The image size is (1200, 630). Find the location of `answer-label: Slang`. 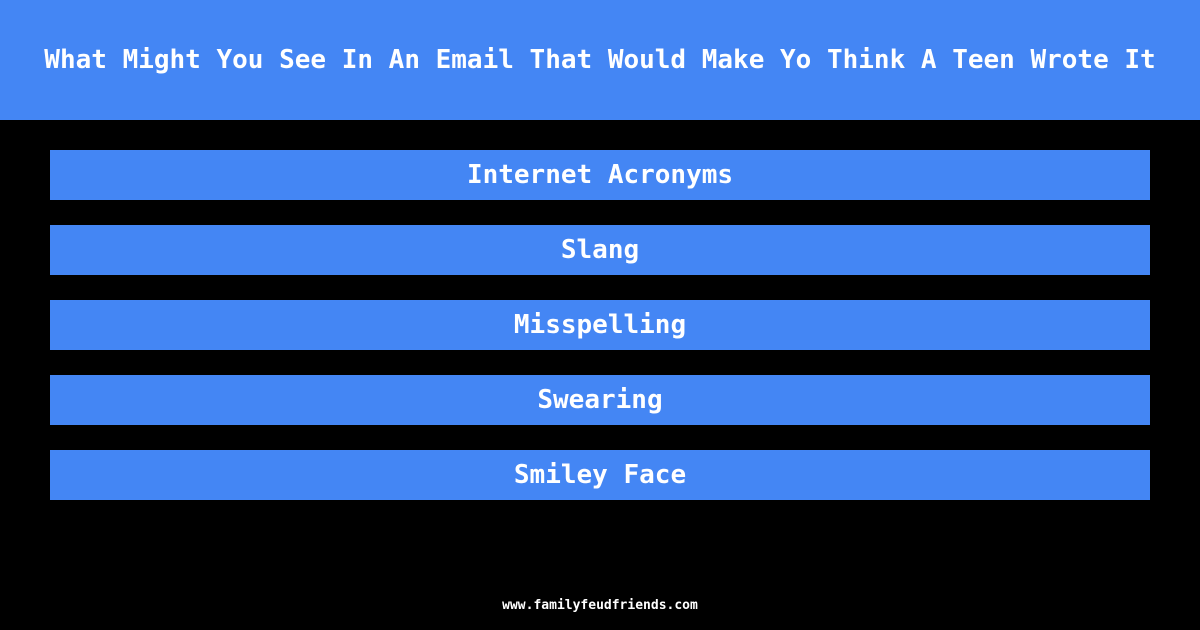

answer-label: Slang is located at coordinates (600, 250).